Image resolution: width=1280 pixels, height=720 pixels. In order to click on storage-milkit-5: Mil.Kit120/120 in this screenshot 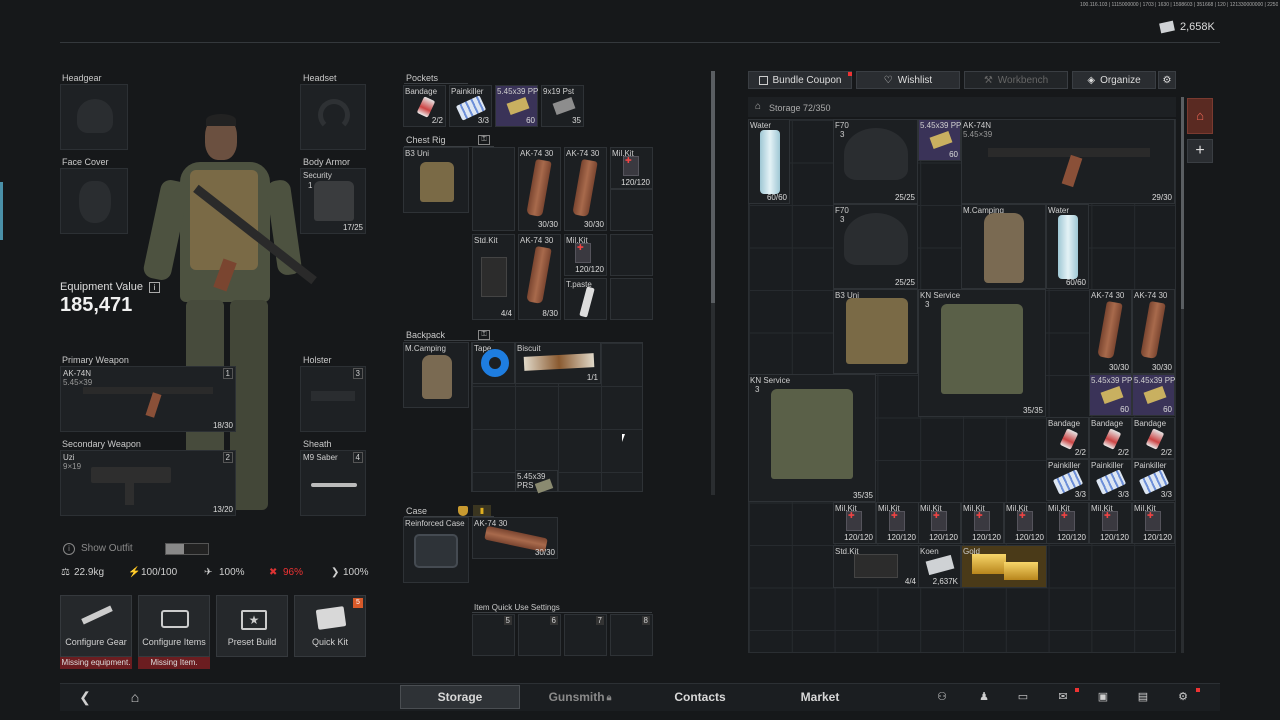, I will do `click(1025, 523)`.